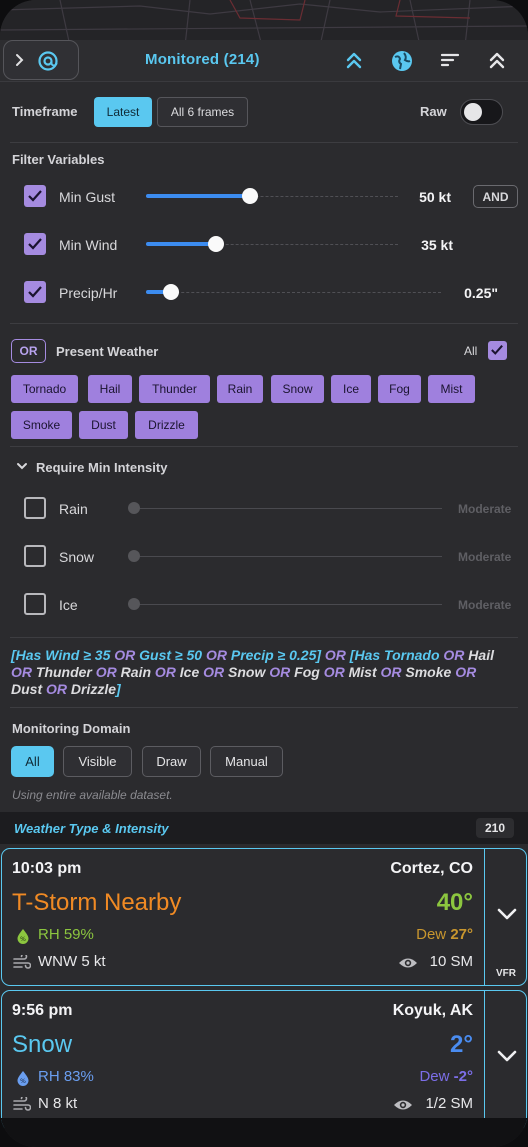 The image size is (528, 1147). I want to click on raw-label: Raw, so click(433, 111).